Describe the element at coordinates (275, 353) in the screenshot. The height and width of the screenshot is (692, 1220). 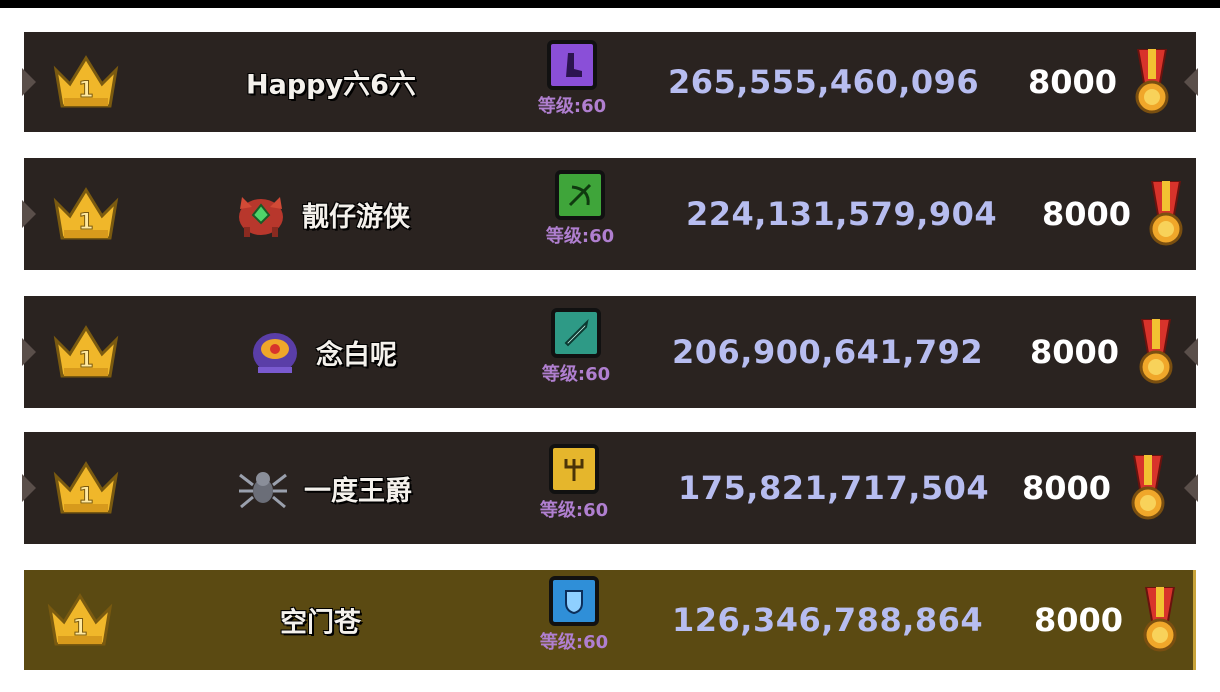
I see `purple-orb-beast-avatar` at that location.